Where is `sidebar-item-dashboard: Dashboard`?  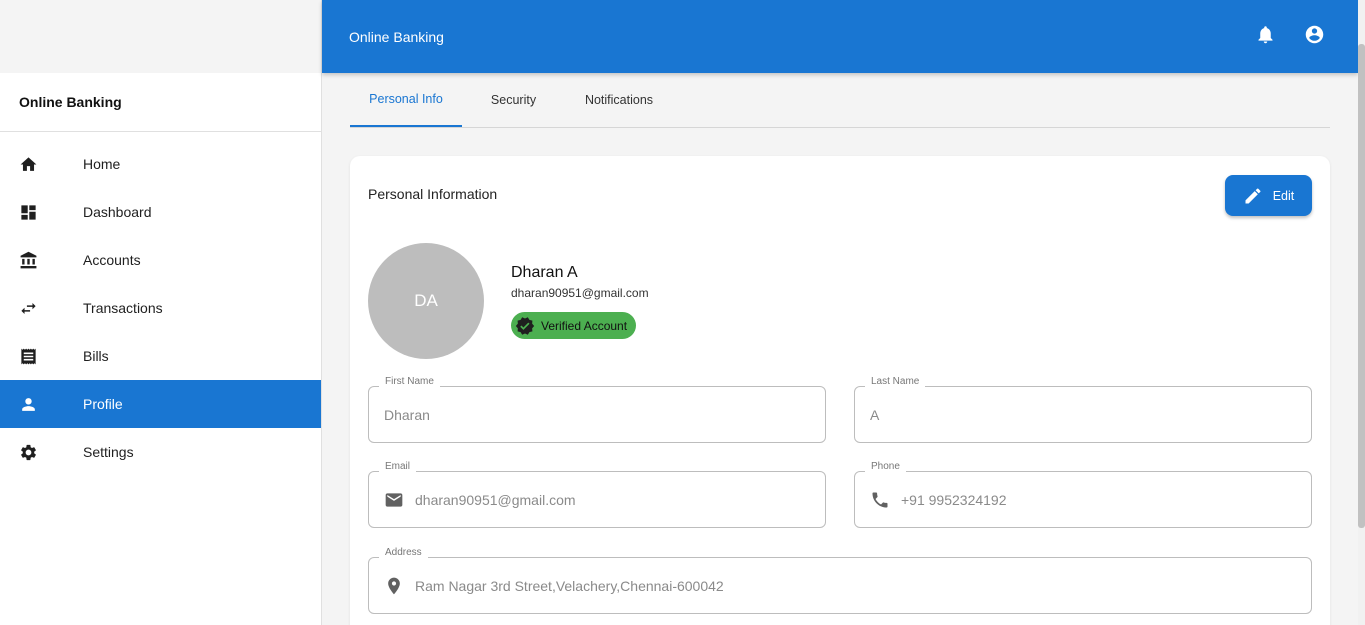 sidebar-item-dashboard: Dashboard is located at coordinates (160, 212).